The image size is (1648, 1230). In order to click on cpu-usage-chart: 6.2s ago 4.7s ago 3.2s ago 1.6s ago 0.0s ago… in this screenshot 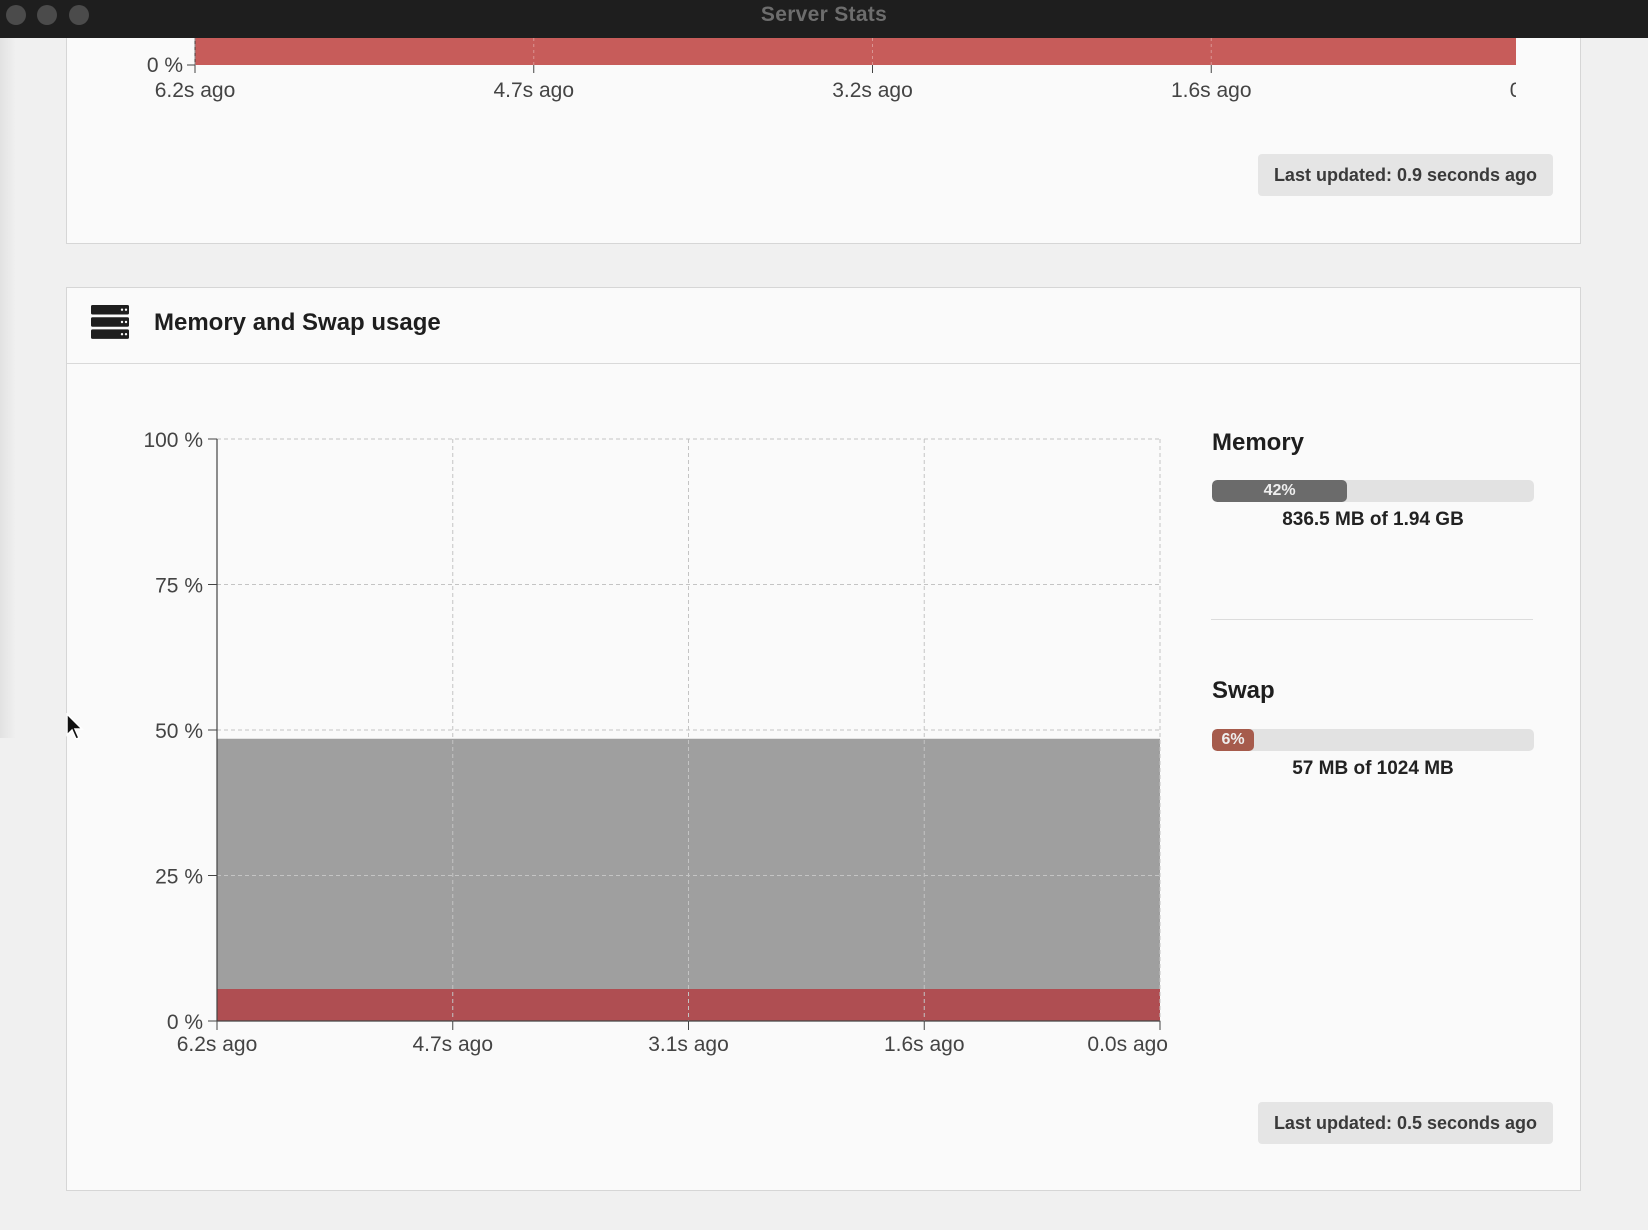, I will do `click(758, 75)`.